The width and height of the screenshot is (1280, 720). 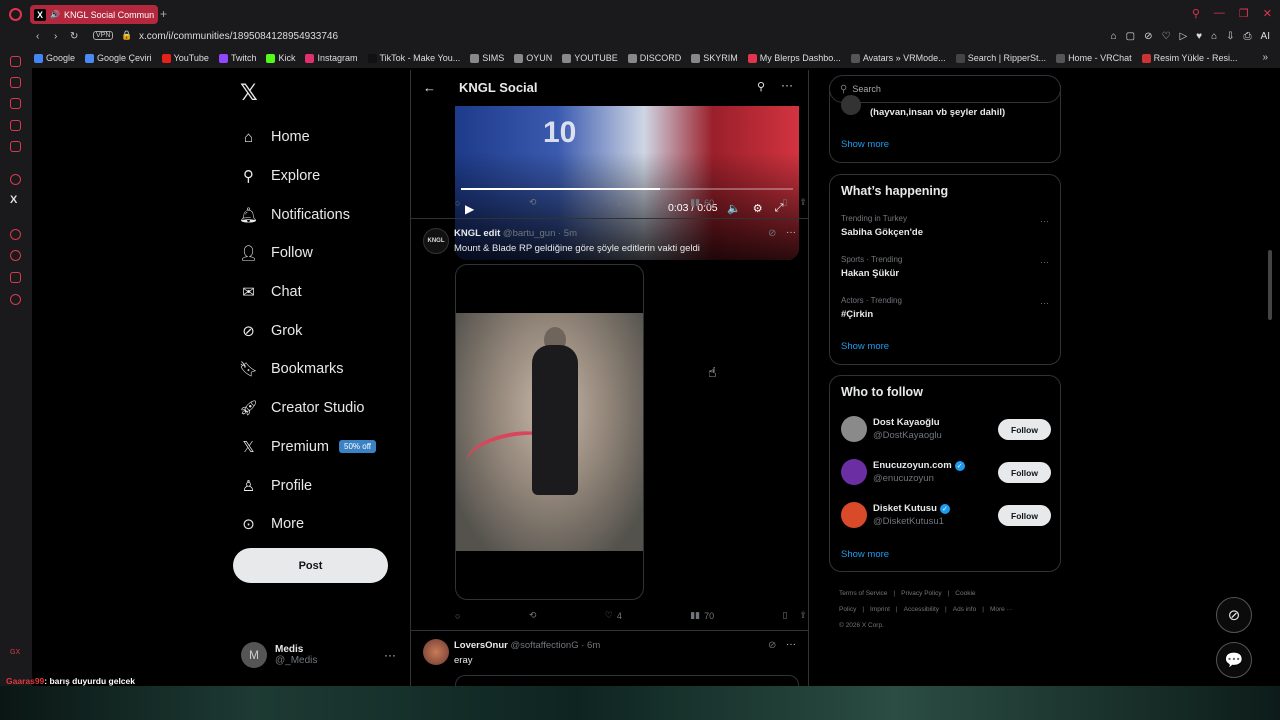 What do you see at coordinates (118, 58) in the screenshot?
I see `bookmark-item: Google Çeviri` at bounding box center [118, 58].